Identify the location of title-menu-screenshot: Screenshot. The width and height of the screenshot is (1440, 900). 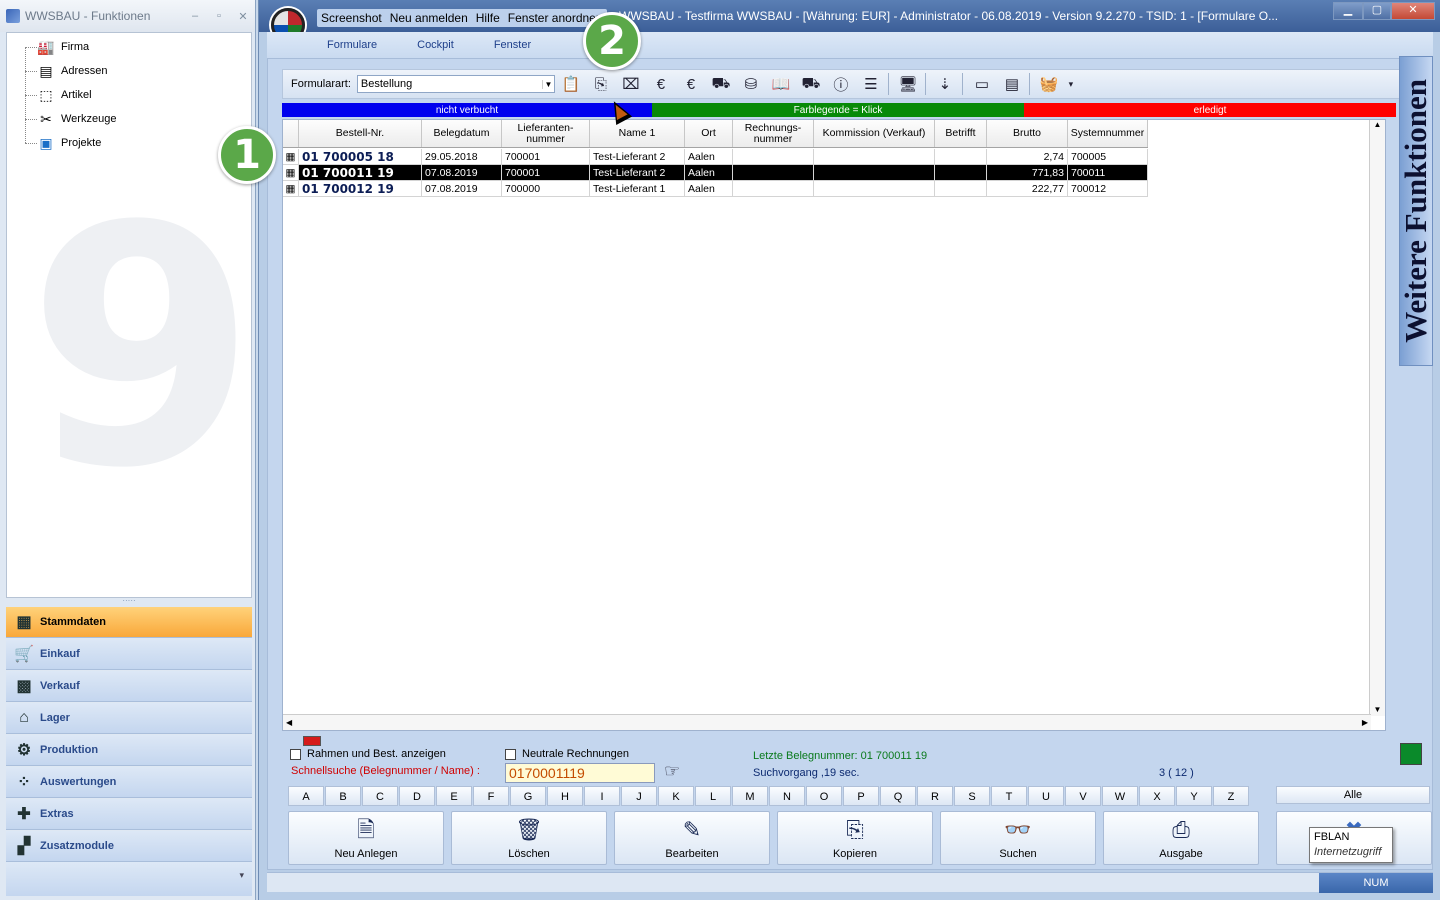
(351, 18).